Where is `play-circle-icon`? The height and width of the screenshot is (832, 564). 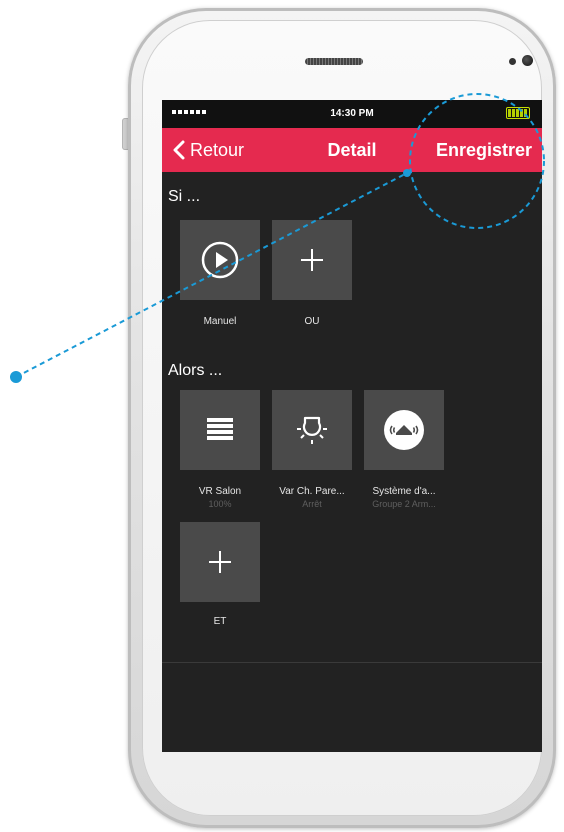
play-circle-icon is located at coordinates (220, 260).